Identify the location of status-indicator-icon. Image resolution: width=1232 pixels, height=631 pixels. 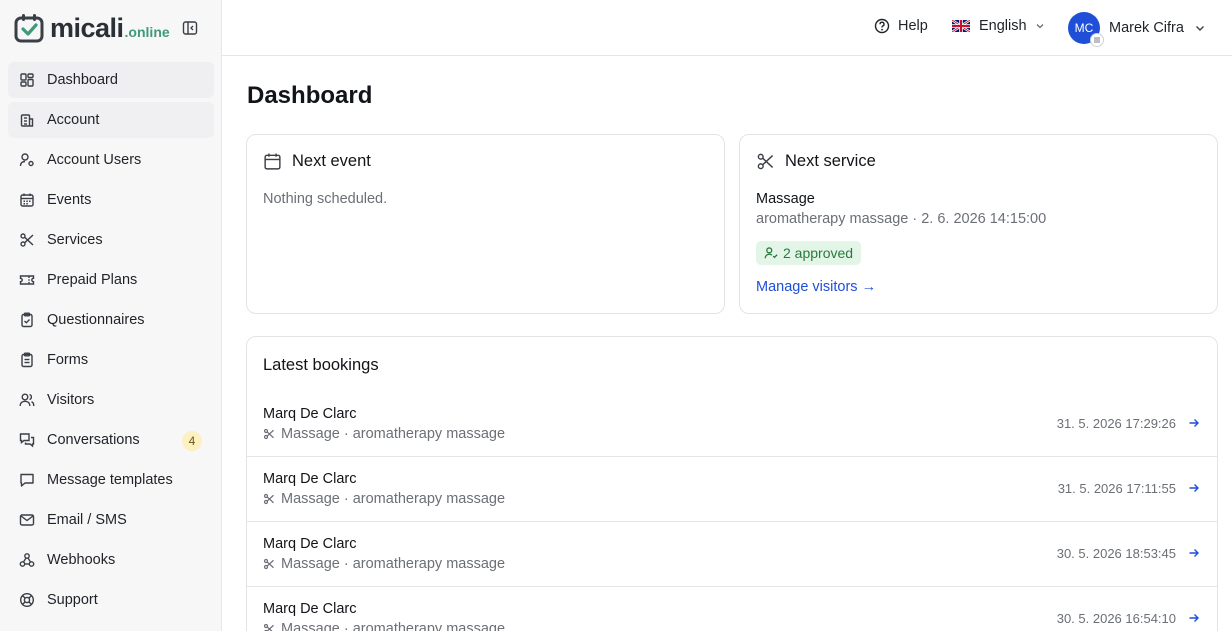
(1097, 40).